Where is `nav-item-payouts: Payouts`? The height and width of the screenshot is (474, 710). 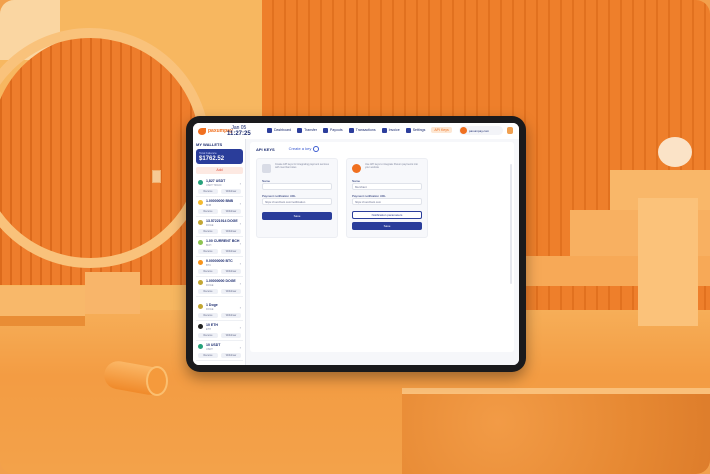
nav-item-payouts: Payouts is located at coordinates (333, 130).